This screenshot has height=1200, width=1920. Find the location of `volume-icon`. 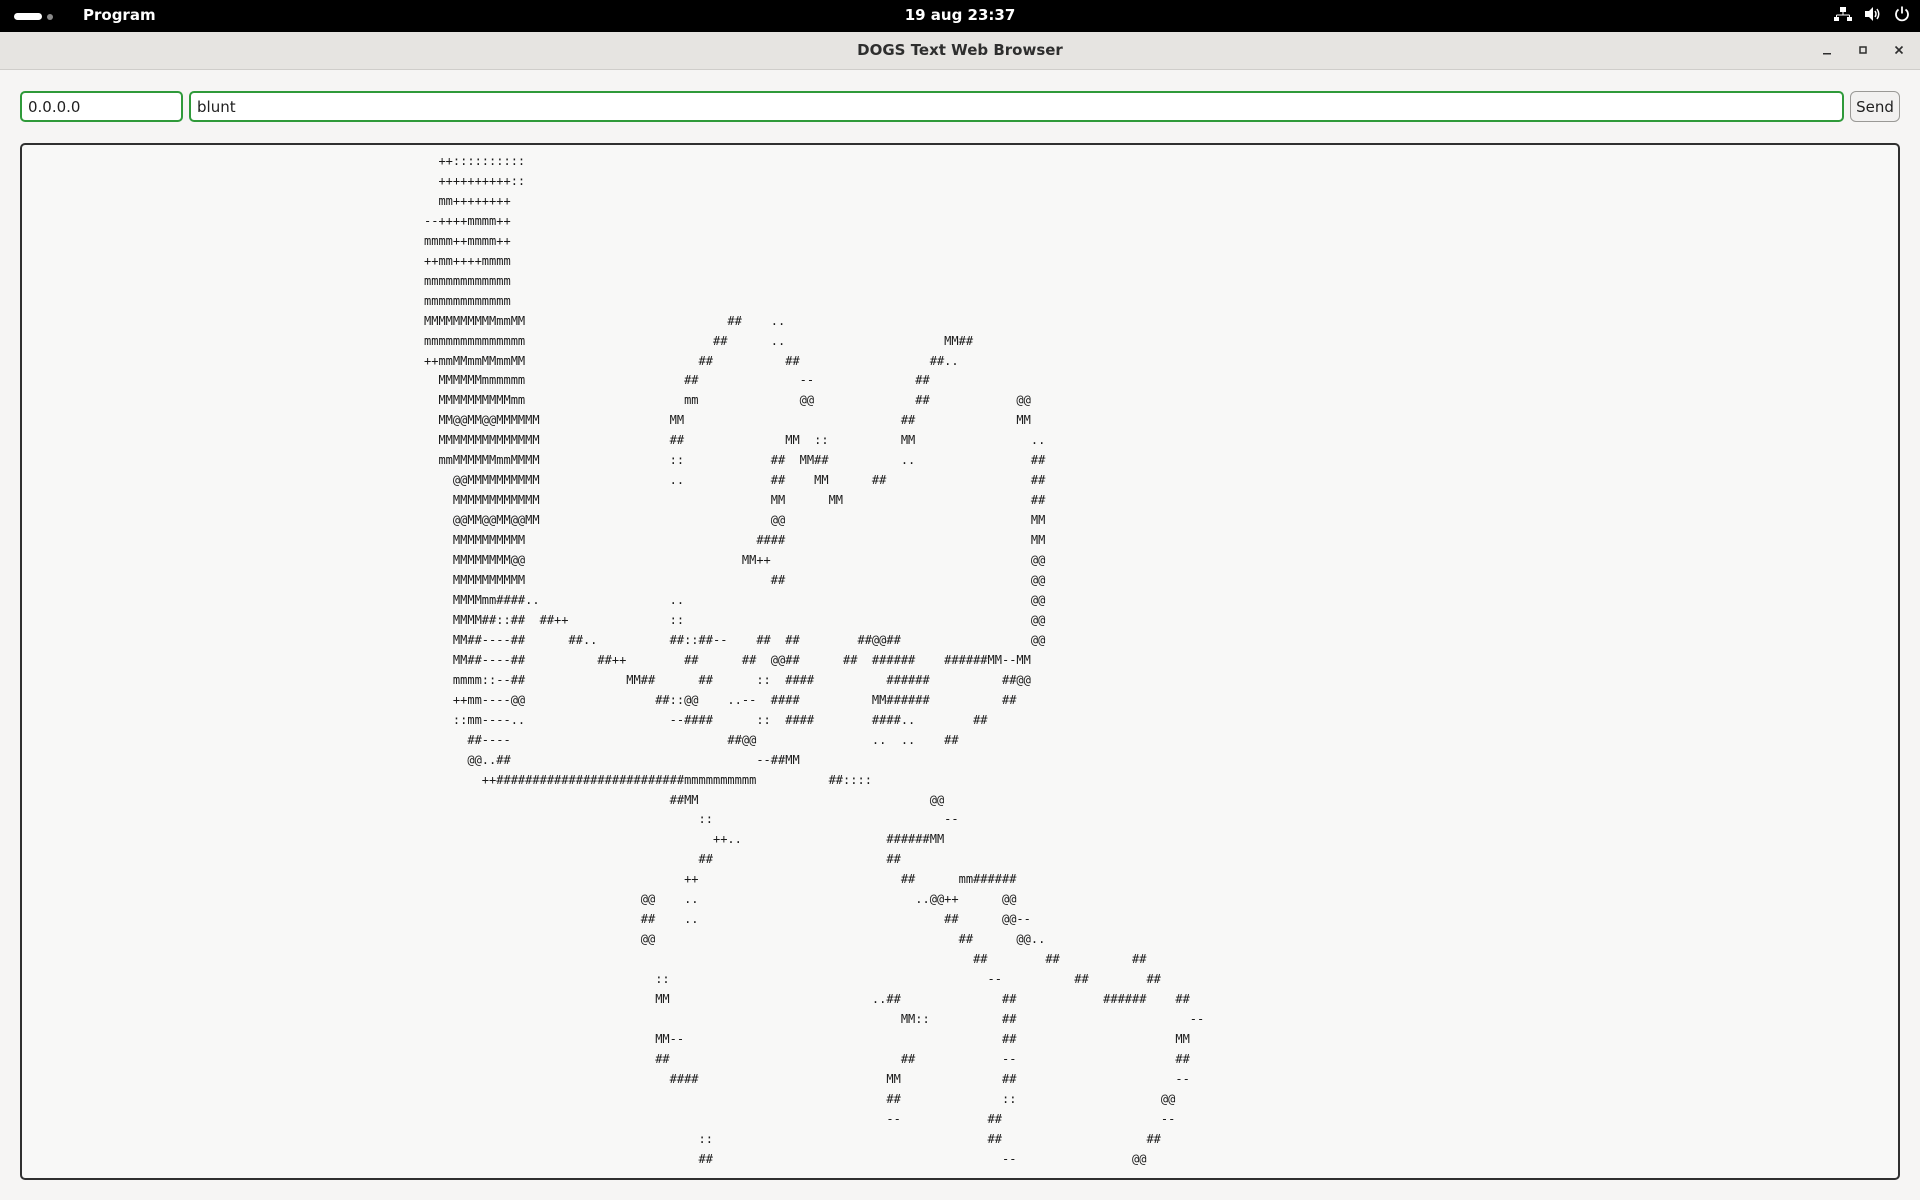

volume-icon is located at coordinates (1873, 14).